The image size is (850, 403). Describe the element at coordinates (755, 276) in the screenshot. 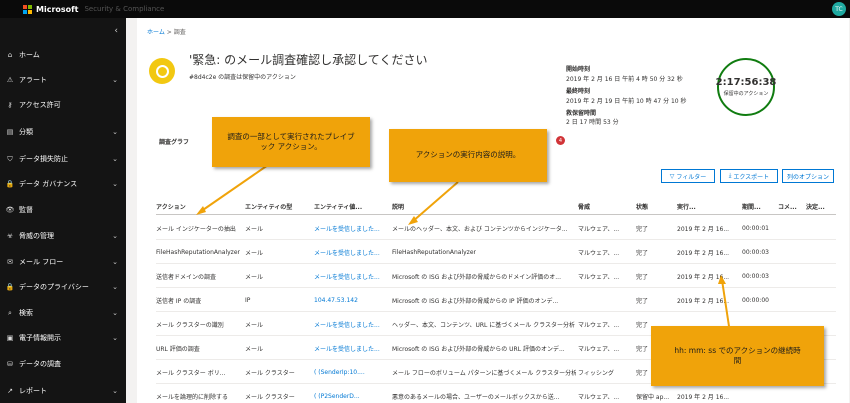

I see `cell-duration: 00:00:03` at that location.